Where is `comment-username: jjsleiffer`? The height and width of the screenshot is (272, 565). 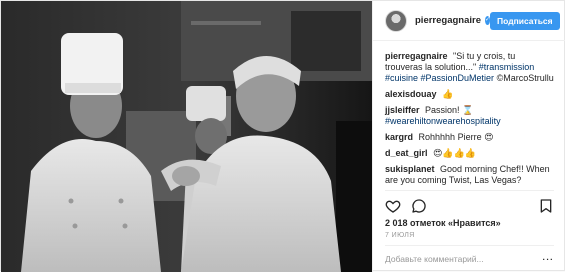
comment-username: jjsleiffer is located at coordinates (402, 110).